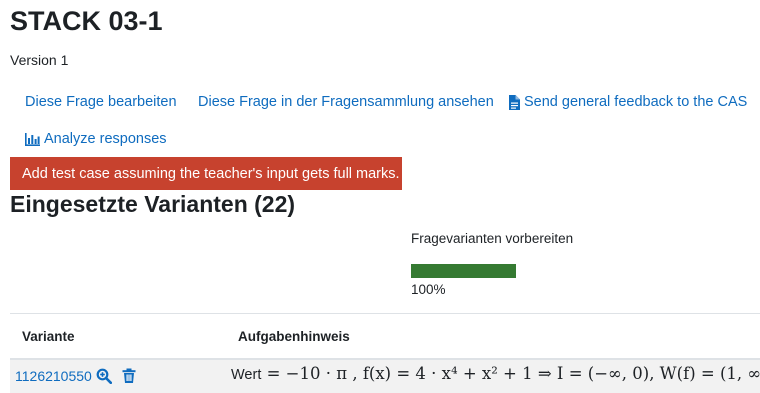  I want to click on table-top-border, so click(385, 313).